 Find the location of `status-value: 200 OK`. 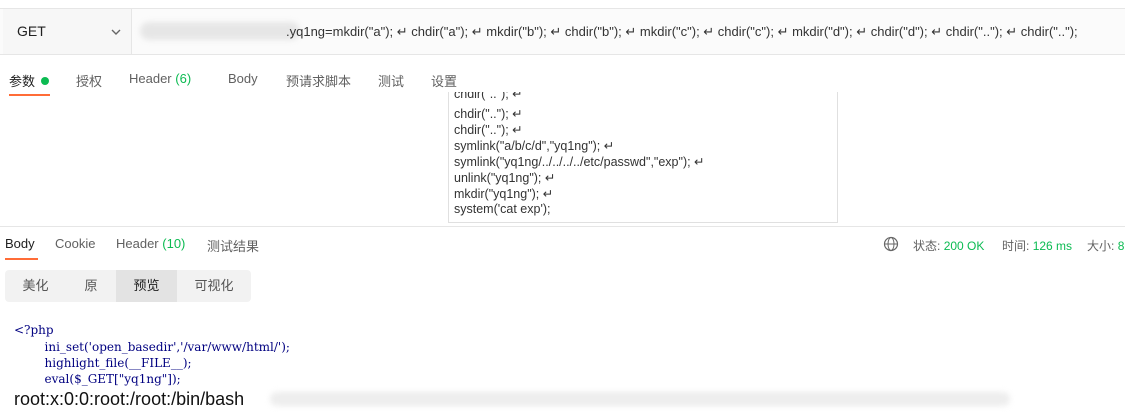

status-value: 200 OK is located at coordinates (964, 246).